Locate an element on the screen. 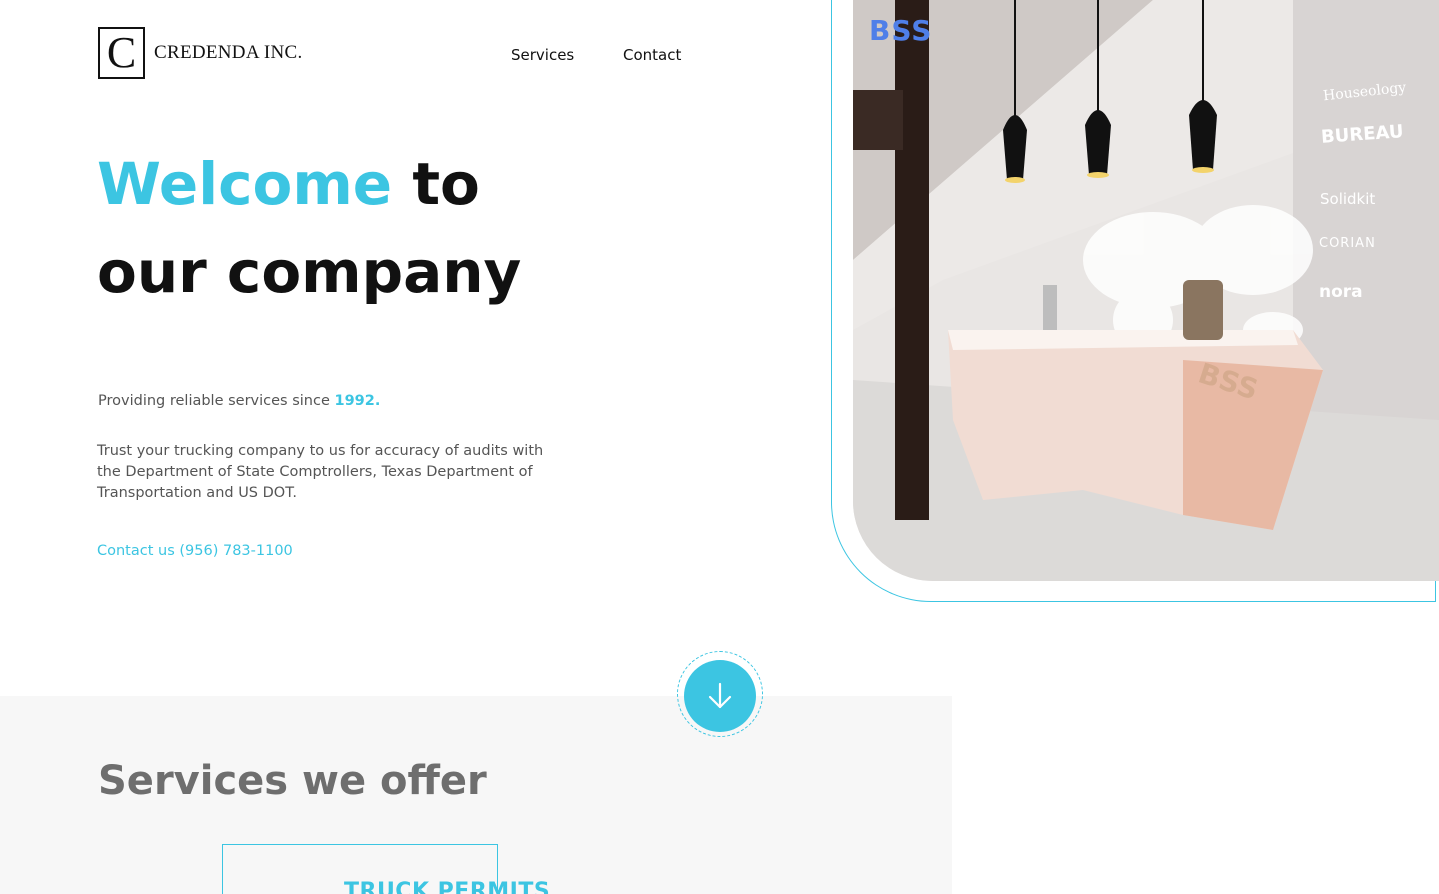 The height and width of the screenshot is (894, 1439). logo-mark: C is located at coordinates (121, 53).